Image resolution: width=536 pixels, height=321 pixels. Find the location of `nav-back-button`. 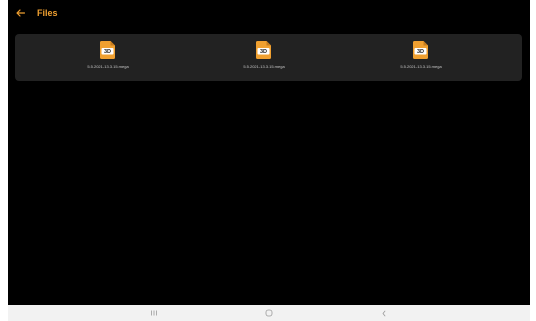

nav-back-button is located at coordinates (384, 313).